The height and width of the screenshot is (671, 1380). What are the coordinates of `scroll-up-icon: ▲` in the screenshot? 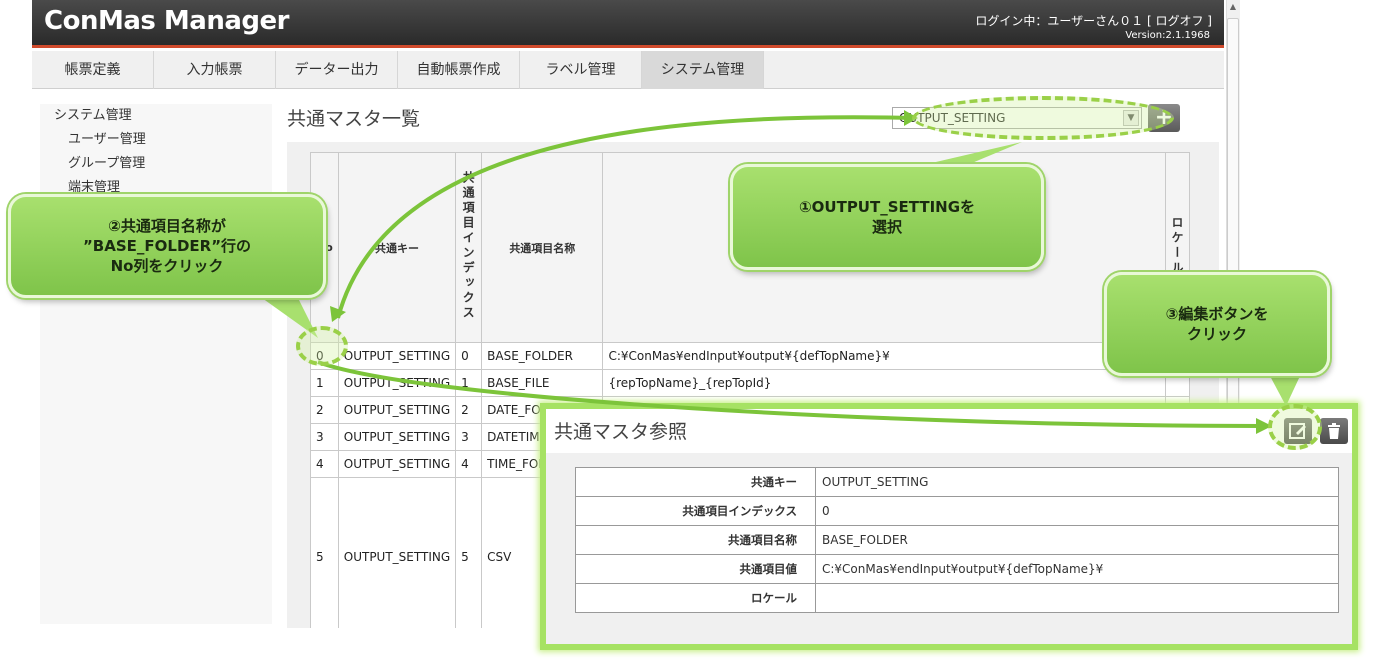 It's located at (1233, 8).